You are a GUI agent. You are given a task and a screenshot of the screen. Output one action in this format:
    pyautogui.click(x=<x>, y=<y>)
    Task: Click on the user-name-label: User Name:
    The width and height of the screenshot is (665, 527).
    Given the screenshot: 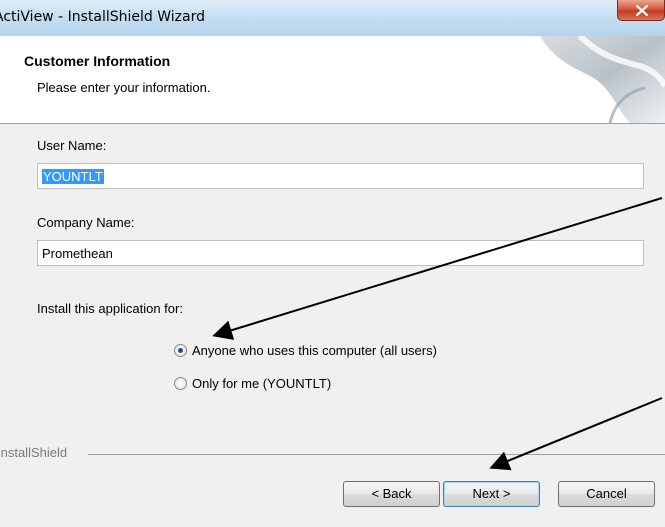 What is the action you would take?
    pyautogui.click(x=72, y=145)
    